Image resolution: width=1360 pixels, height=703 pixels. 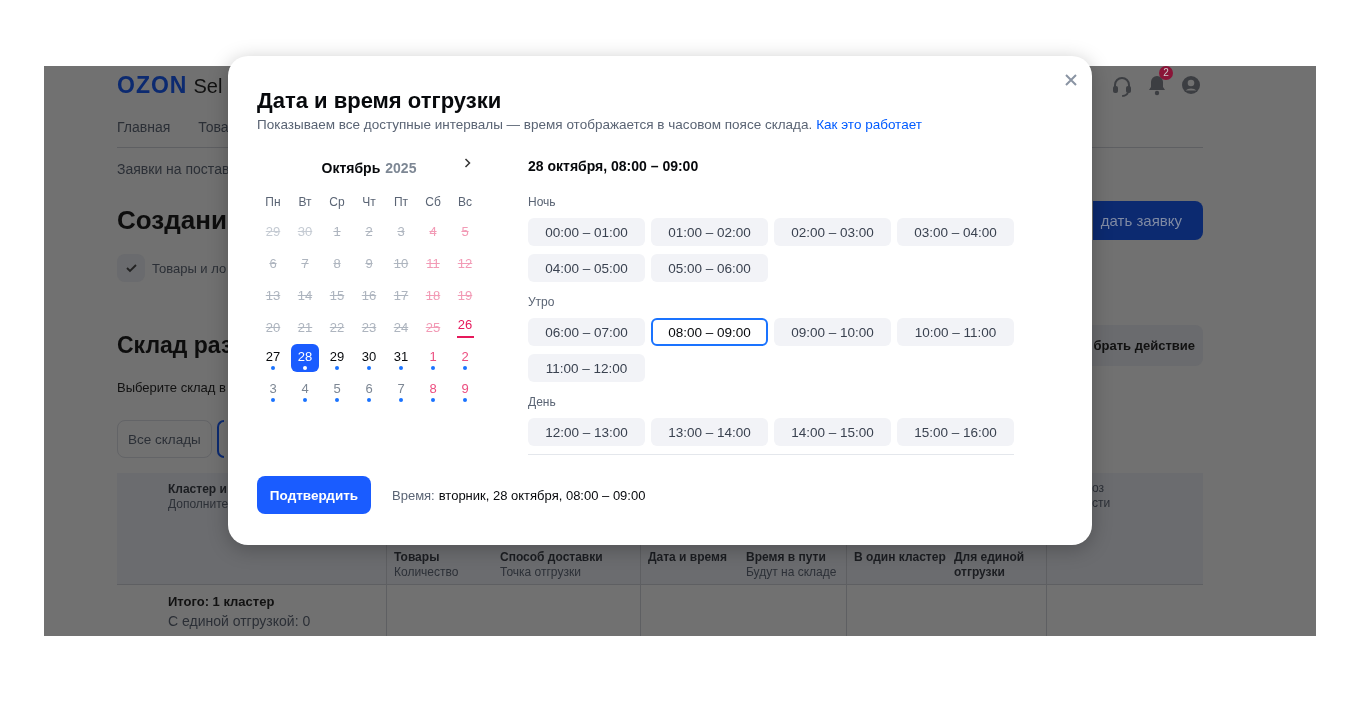 What do you see at coordinates (401, 326) in the screenshot?
I see `calendar-day: 24` at bounding box center [401, 326].